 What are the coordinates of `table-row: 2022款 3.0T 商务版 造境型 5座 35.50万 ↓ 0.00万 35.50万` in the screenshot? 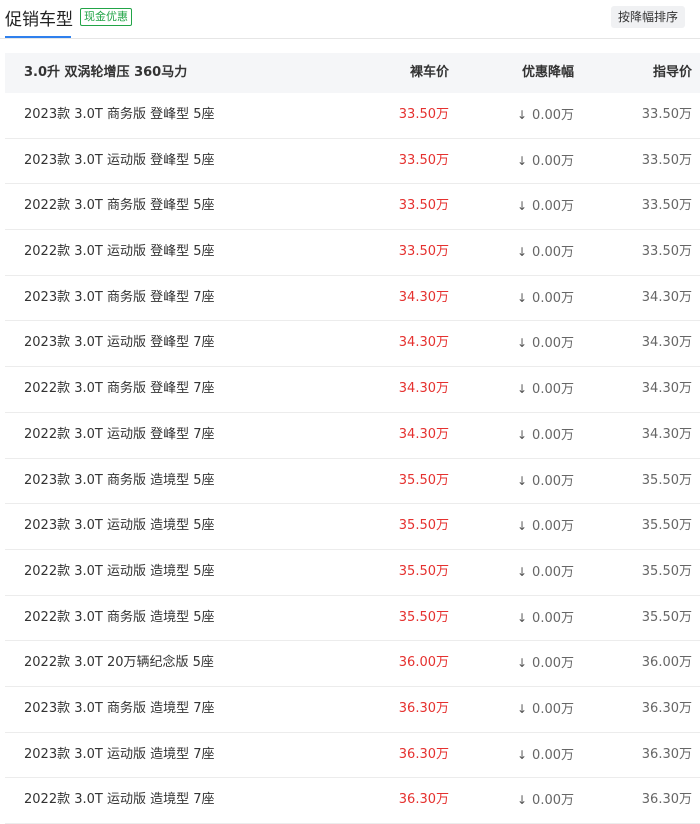 It's located at (352, 619).